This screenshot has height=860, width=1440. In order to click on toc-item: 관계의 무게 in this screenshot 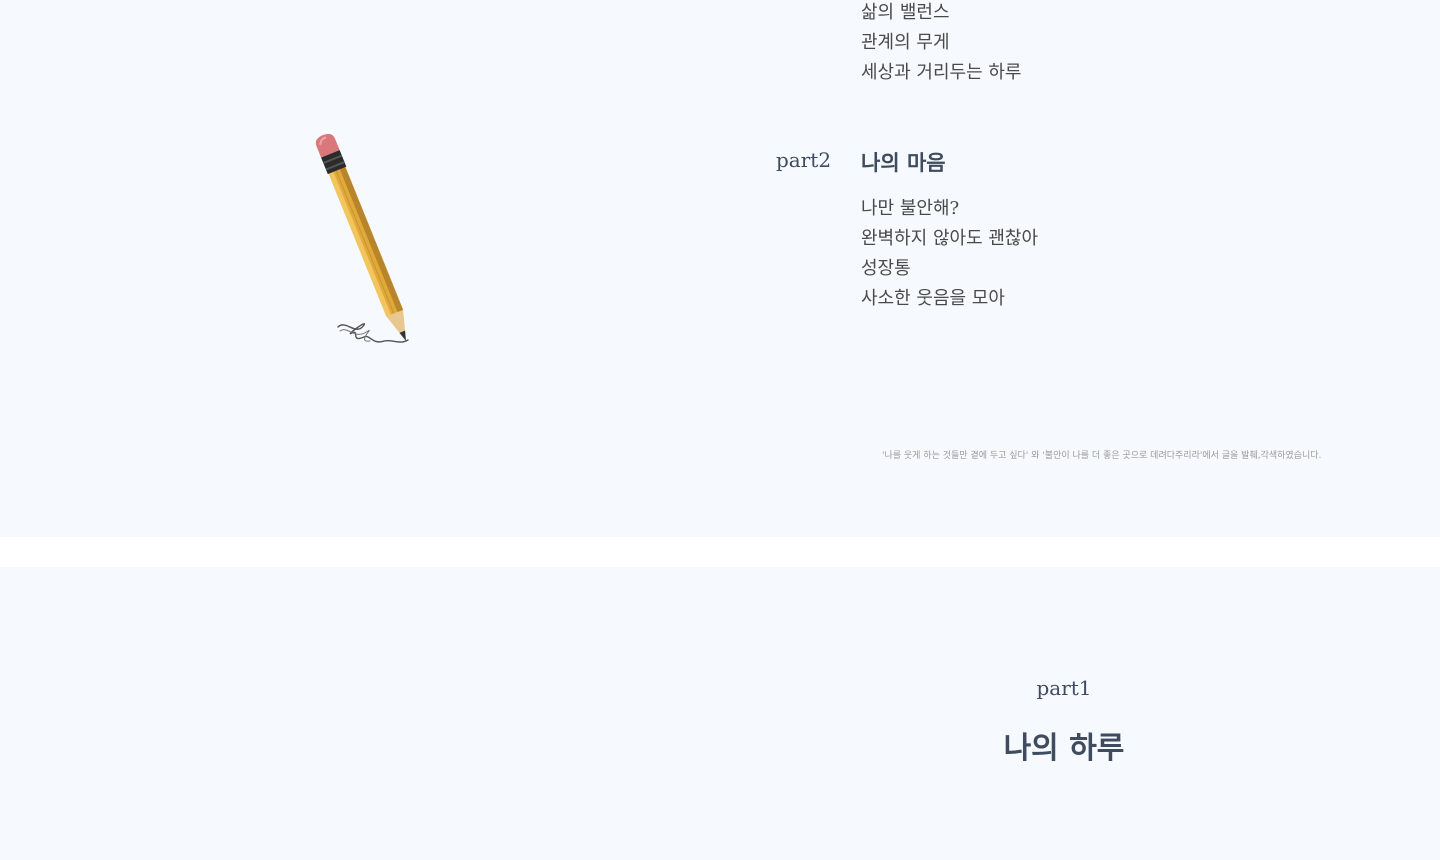, I will do `click(905, 42)`.